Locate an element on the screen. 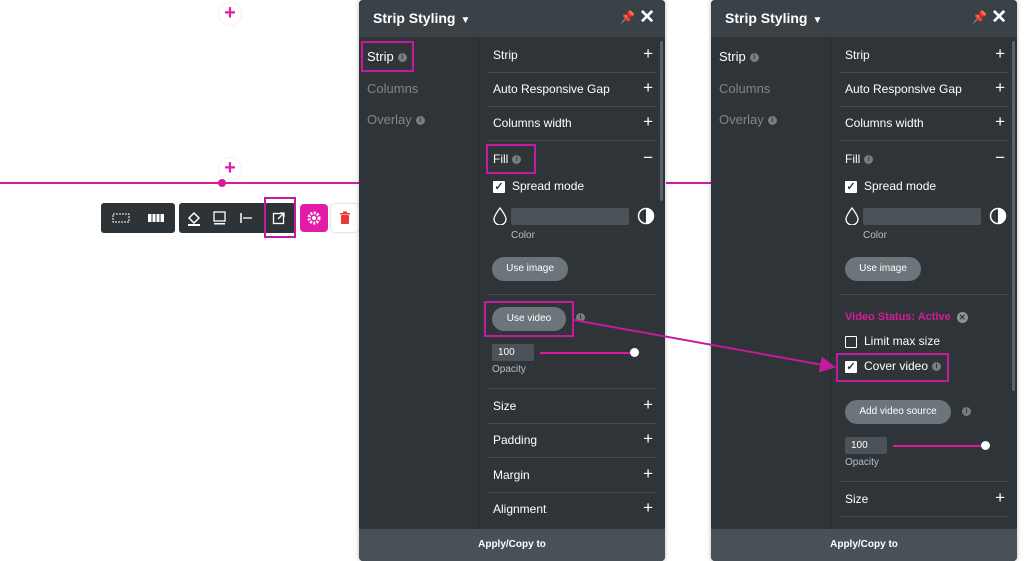 This screenshot has width=1024, height=561. add-strip-middle-button: + is located at coordinates (230, 169).